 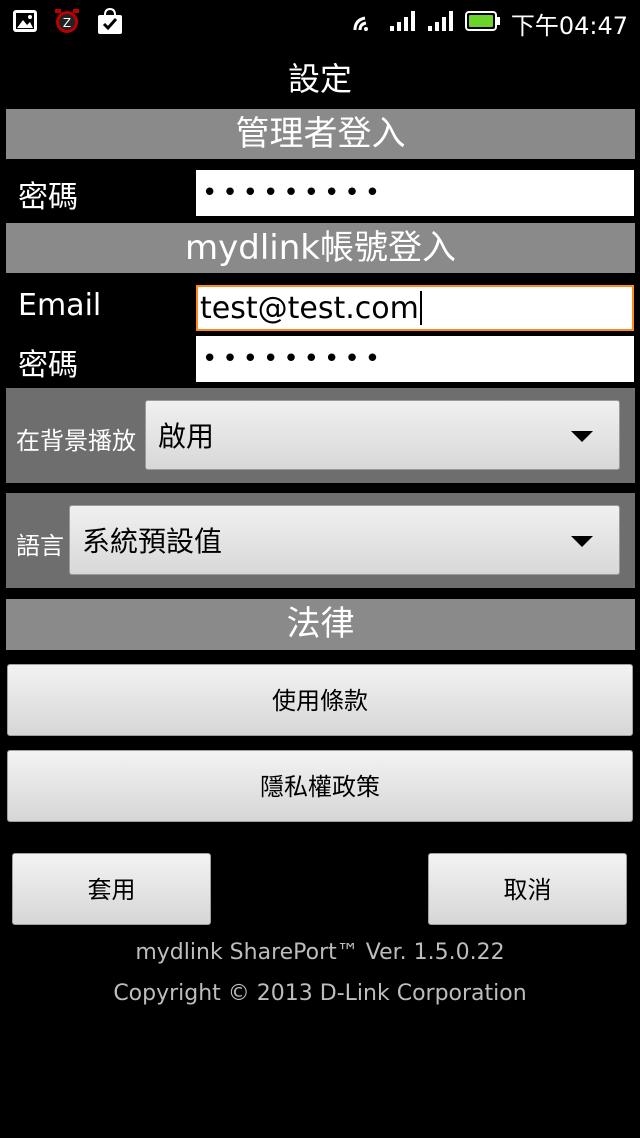 I want to click on mydlink-login-header: mydlink帳號登入, so click(x=320, y=248).